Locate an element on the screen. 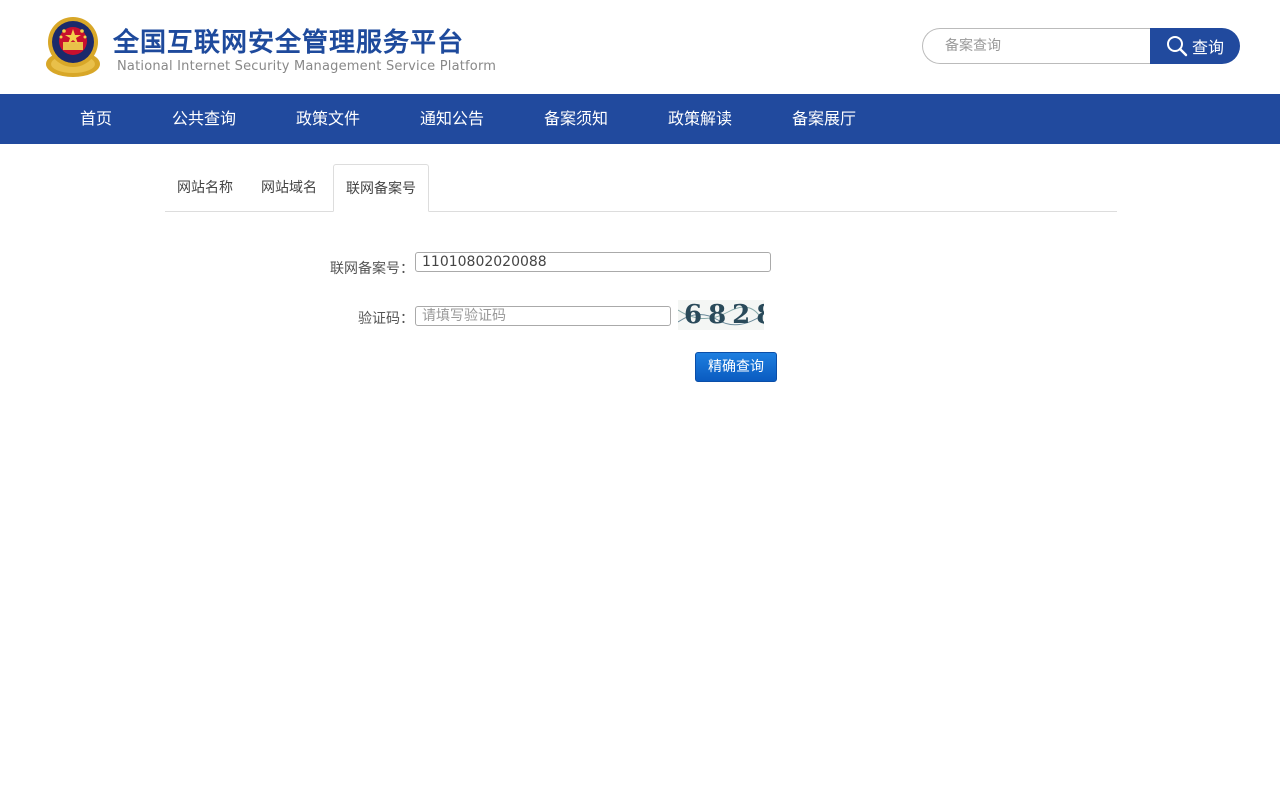 The height and width of the screenshot is (800, 1280). query-tabs: 网站名称 网站域名 联网备案号 is located at coordinates (641, 188).